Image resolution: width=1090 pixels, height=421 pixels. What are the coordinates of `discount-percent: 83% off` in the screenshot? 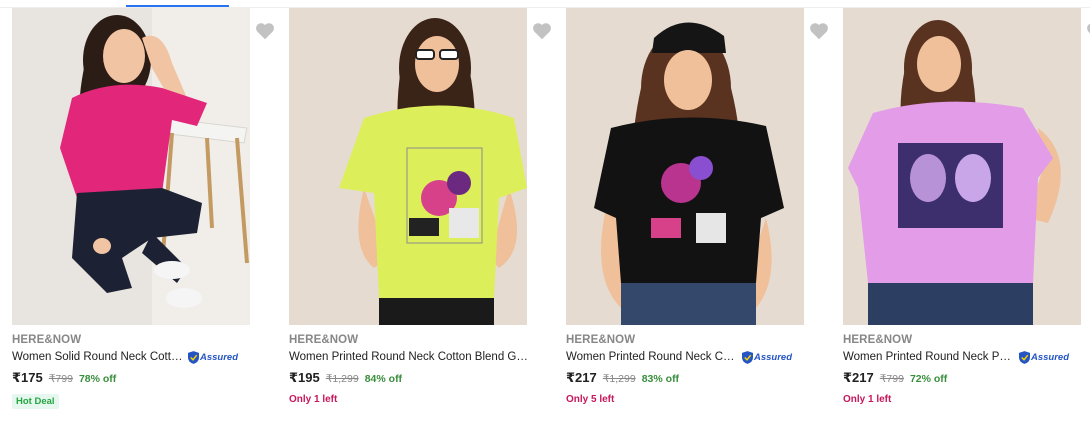 It's located at (660, 379).